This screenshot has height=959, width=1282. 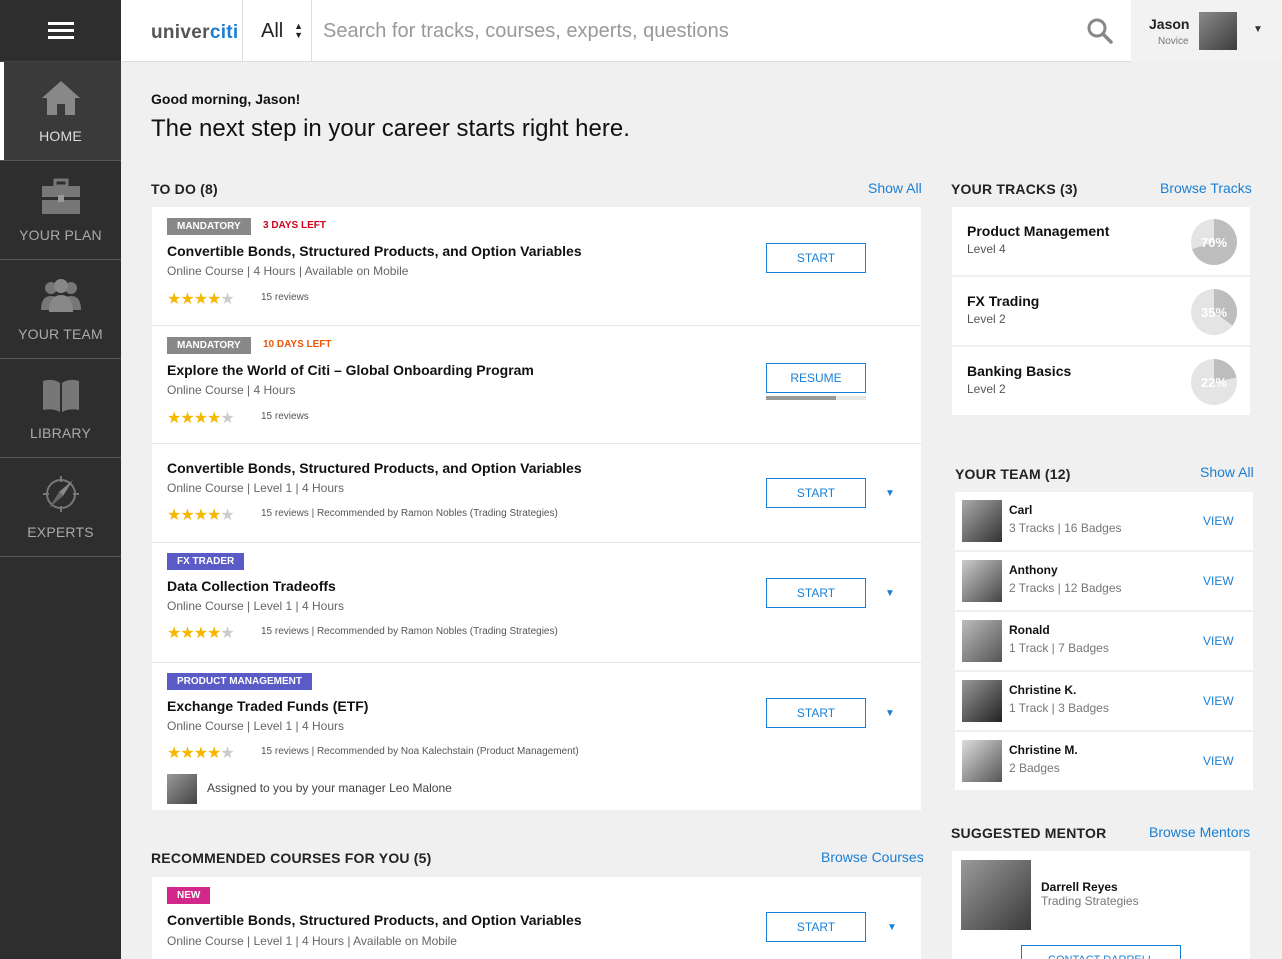 I want to click on search-input, so click(x=713, y=31).